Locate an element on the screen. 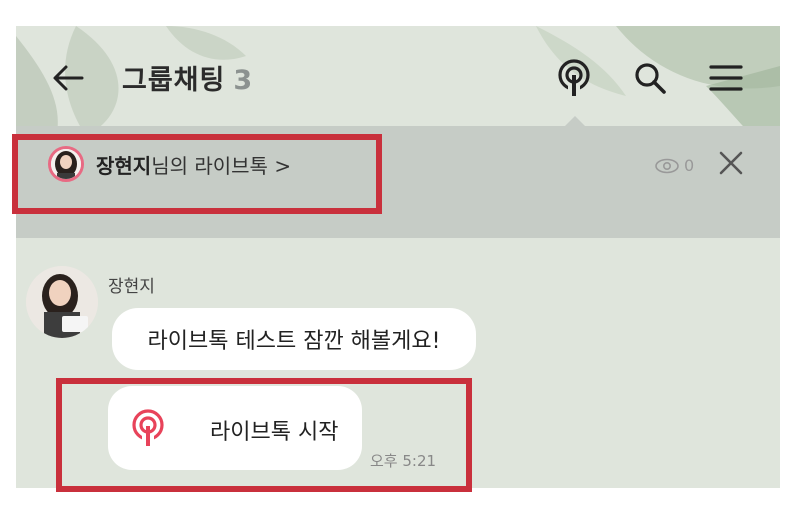  member-count: 3 is located at coordinates (243, 80).